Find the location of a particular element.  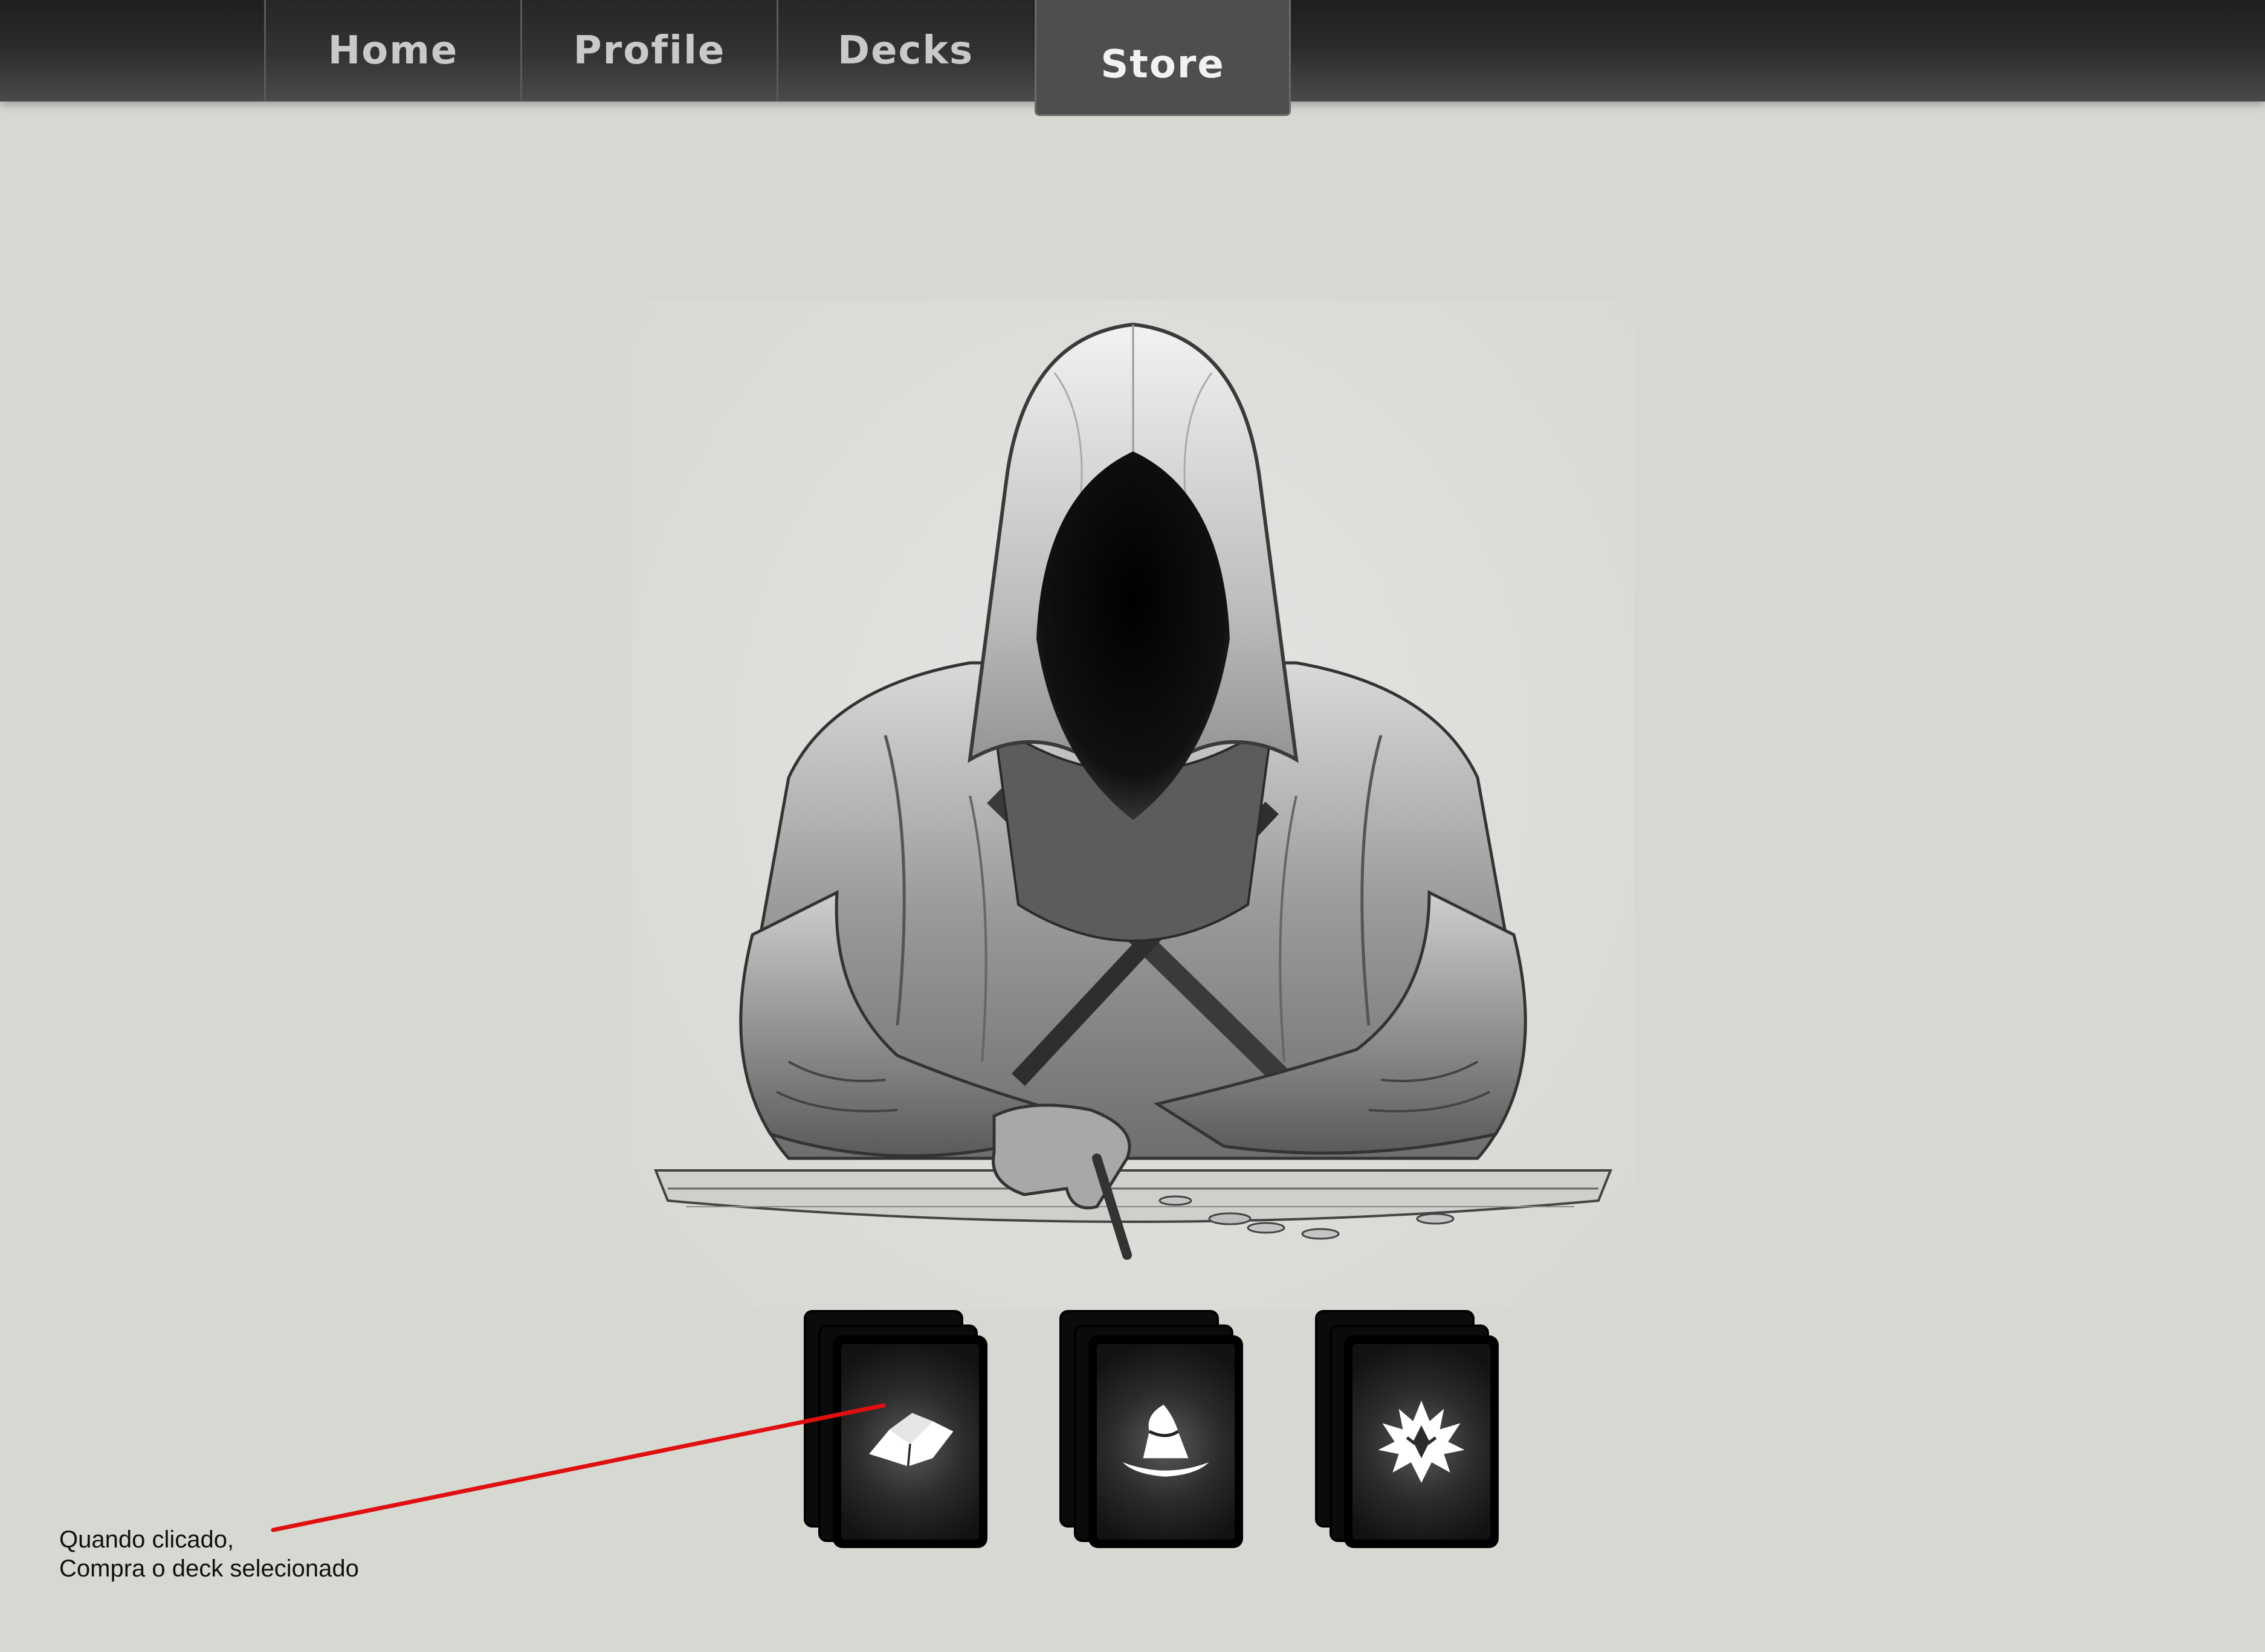

deck-card-dragon is located at coordinates (1409, 1431).